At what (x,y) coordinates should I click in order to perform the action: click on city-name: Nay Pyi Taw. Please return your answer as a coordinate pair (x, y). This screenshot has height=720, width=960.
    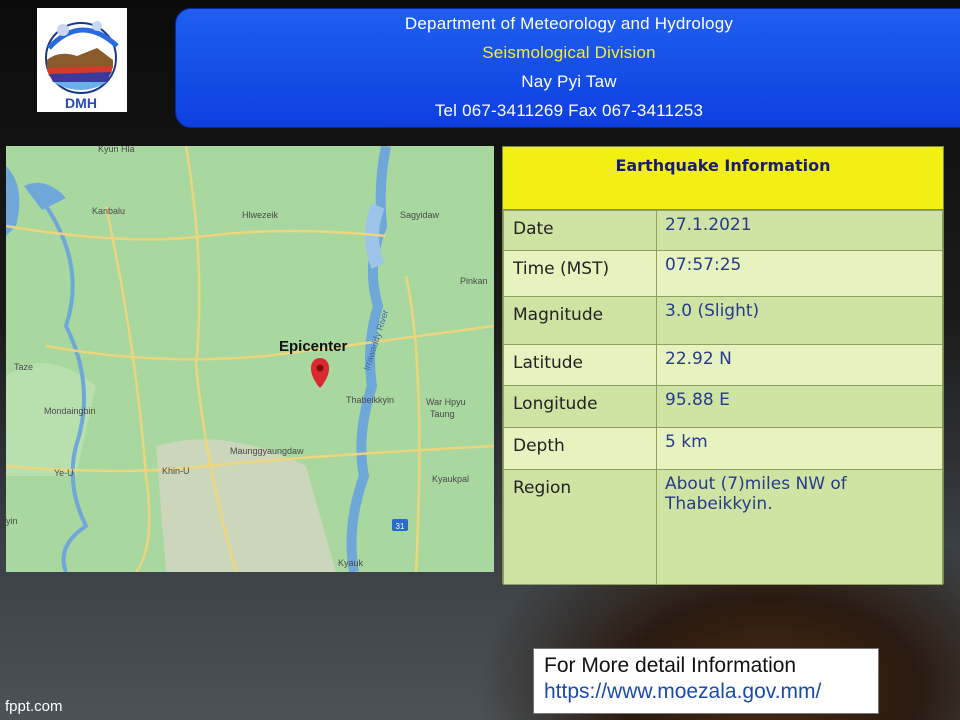
    Looking at the image, I should click on (569, 81).